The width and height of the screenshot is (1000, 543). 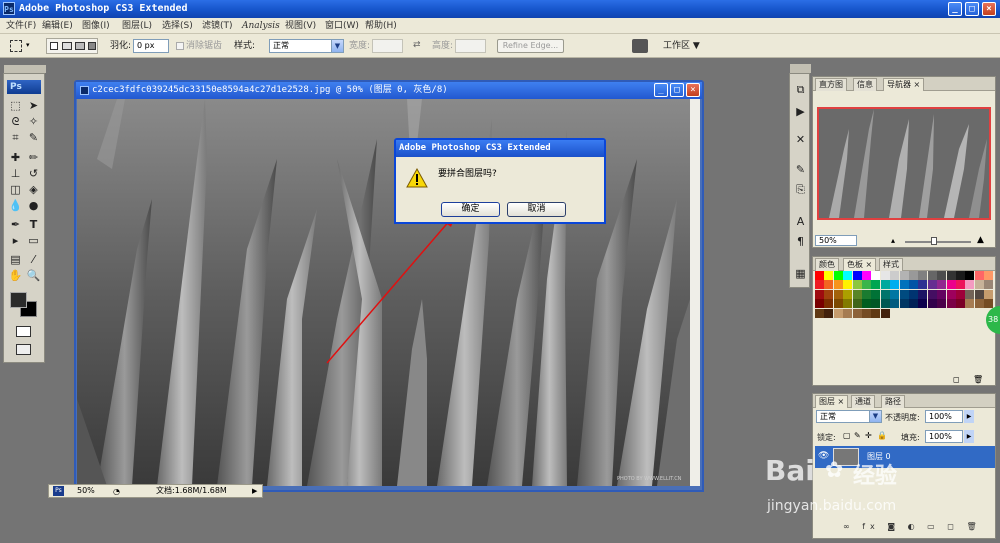 I want to click on doc-minimize-button: _, so click(x=661, y=90).